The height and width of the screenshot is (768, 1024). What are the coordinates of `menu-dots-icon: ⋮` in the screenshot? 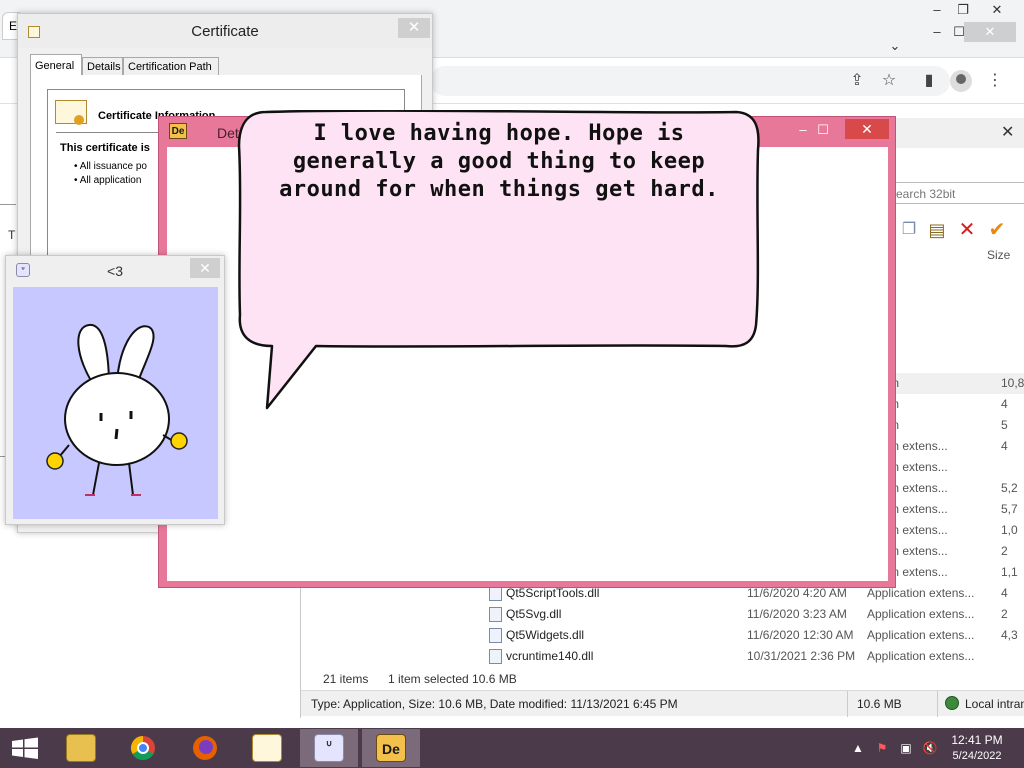 It's located at (995, 81).